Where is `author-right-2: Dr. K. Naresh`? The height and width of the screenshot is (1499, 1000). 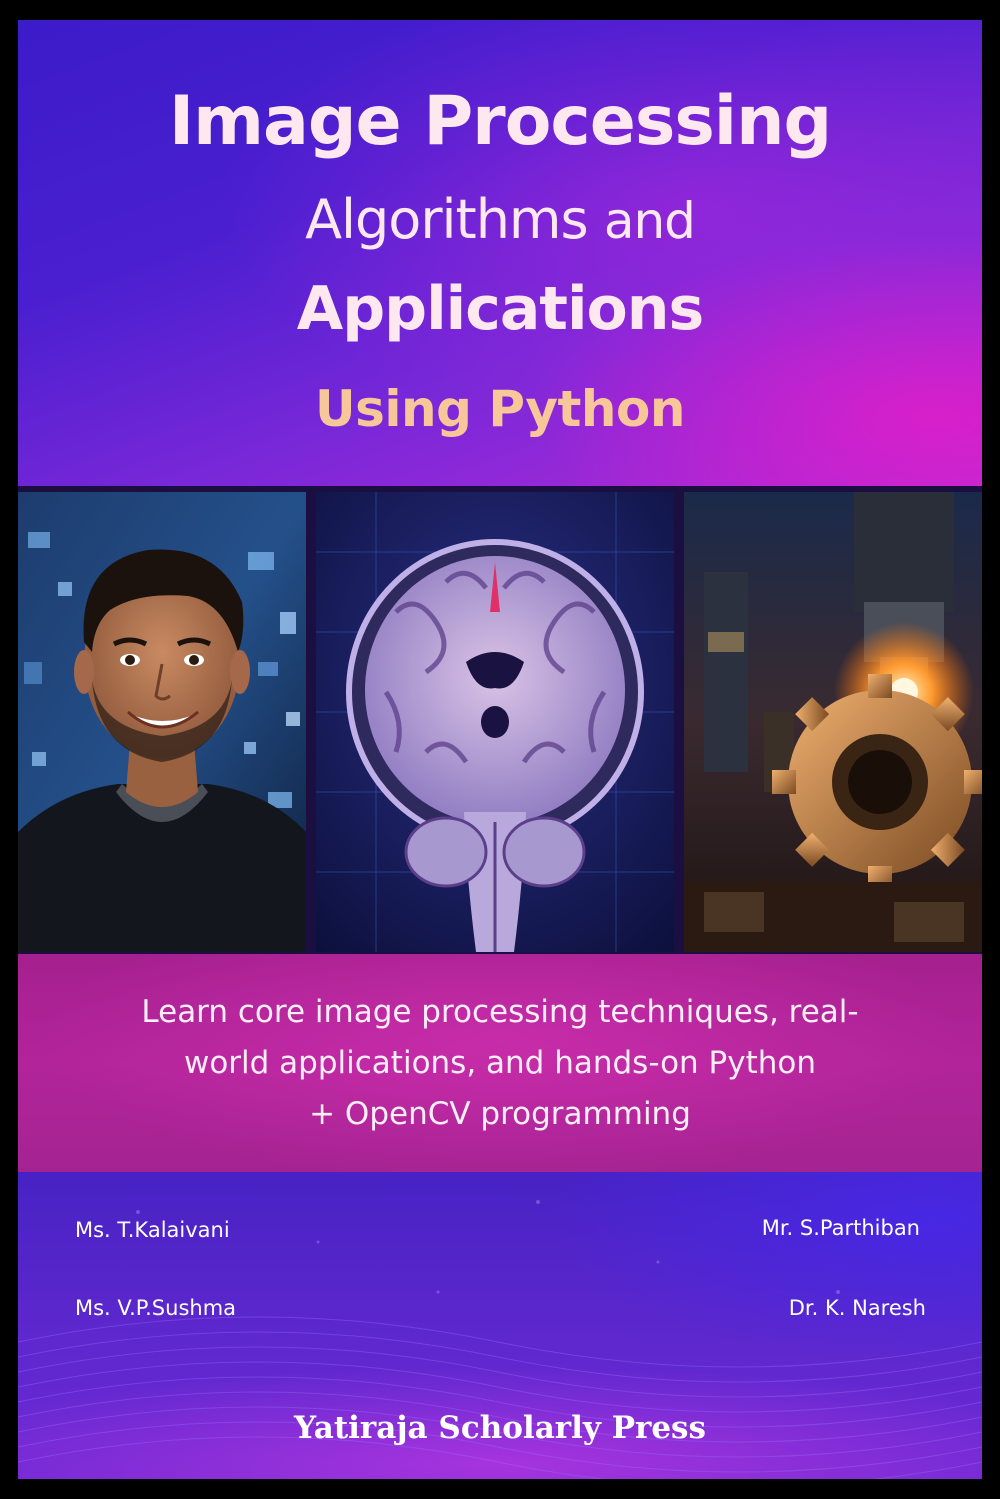
author-right-2: Dr. K. Naresh is located at coordinates (857, 1308).